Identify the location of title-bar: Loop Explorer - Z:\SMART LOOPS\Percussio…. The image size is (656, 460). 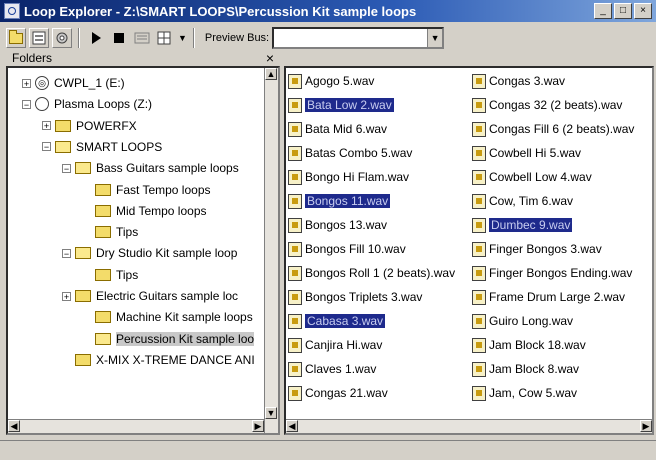
(328, 11).